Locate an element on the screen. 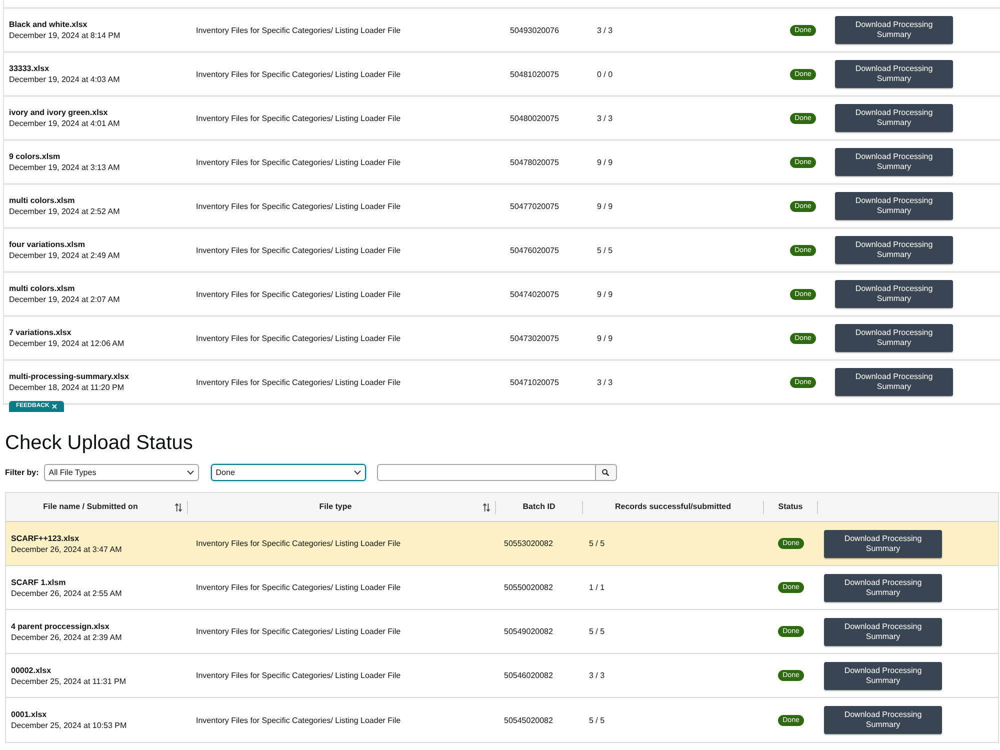 This screenshot has width=1000, height=750. submitted-date: December 19, 2024 at 2:07 AM is located at coordinates (64, 299).